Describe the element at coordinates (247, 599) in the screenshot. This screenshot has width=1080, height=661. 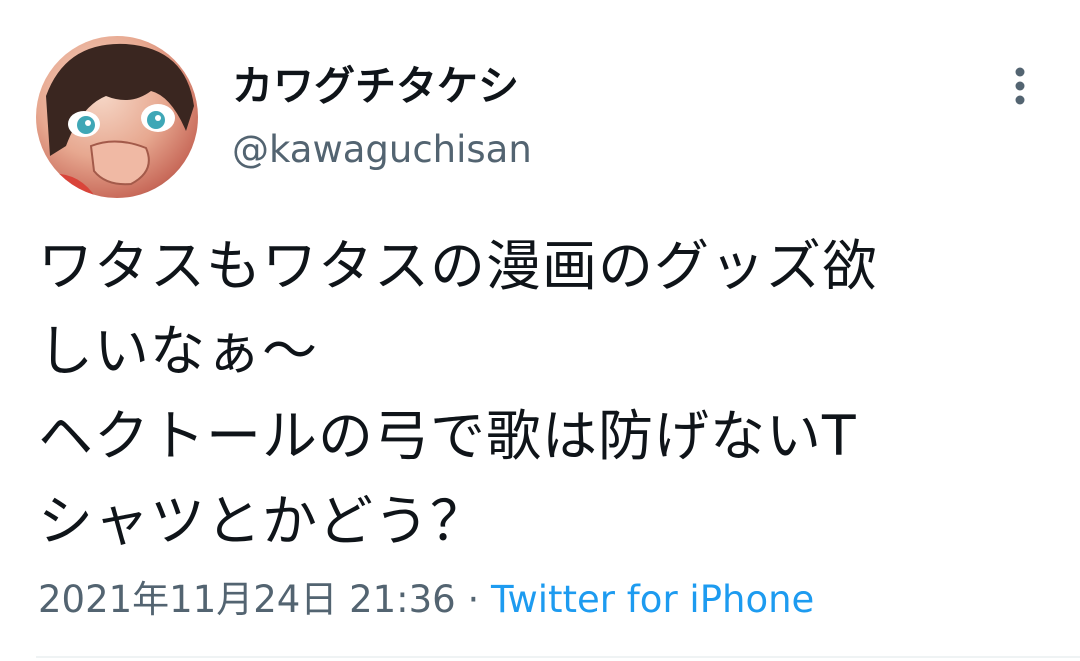
I see `tweet-timestamp: 2021年11月24日 21:36` at that location.